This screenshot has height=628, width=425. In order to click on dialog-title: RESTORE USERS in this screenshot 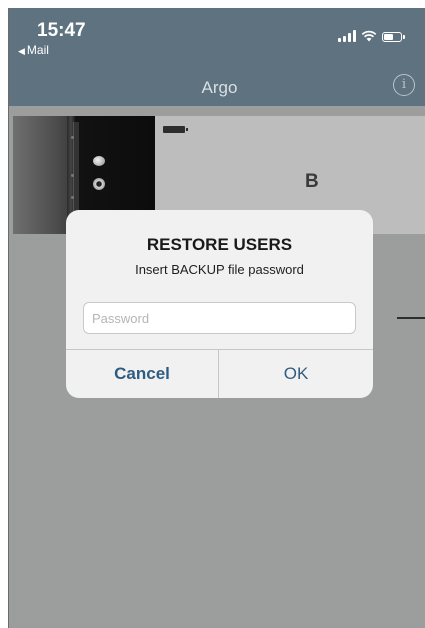, I will do `click(219, 244)`.